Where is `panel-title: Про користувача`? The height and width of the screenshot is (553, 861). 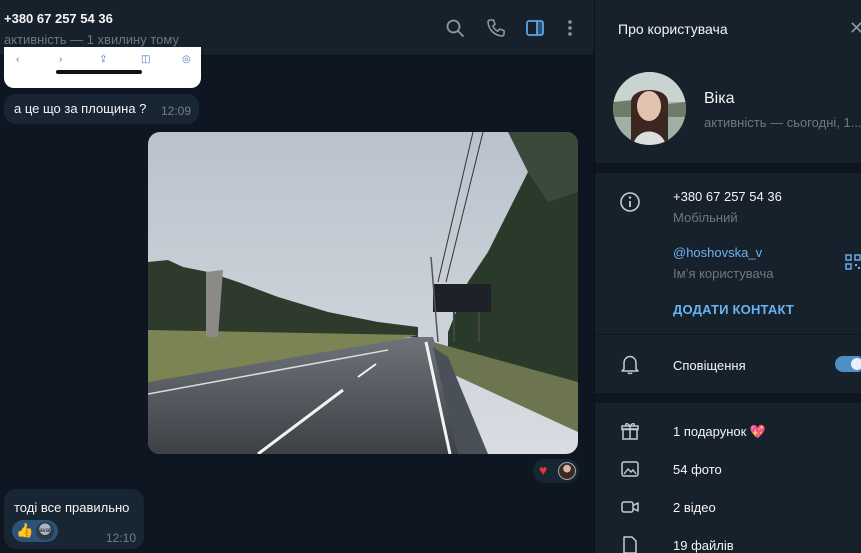
panel-title: Про користувача is located at coordinates (673, 29).